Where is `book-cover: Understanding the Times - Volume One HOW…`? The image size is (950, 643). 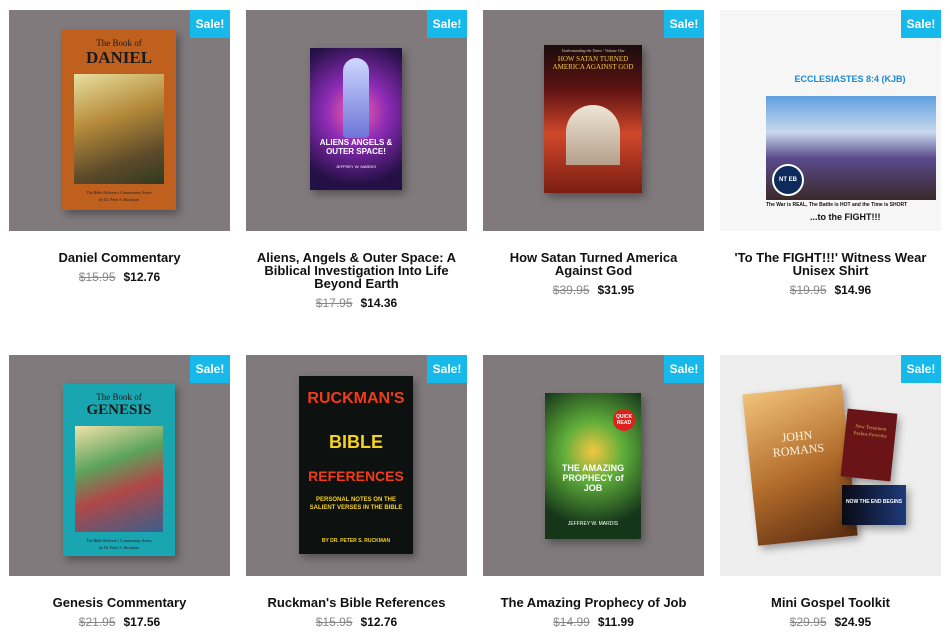 book-cover: Understanding the Times - Volume One HOW… is located at coordinates (593, 119).